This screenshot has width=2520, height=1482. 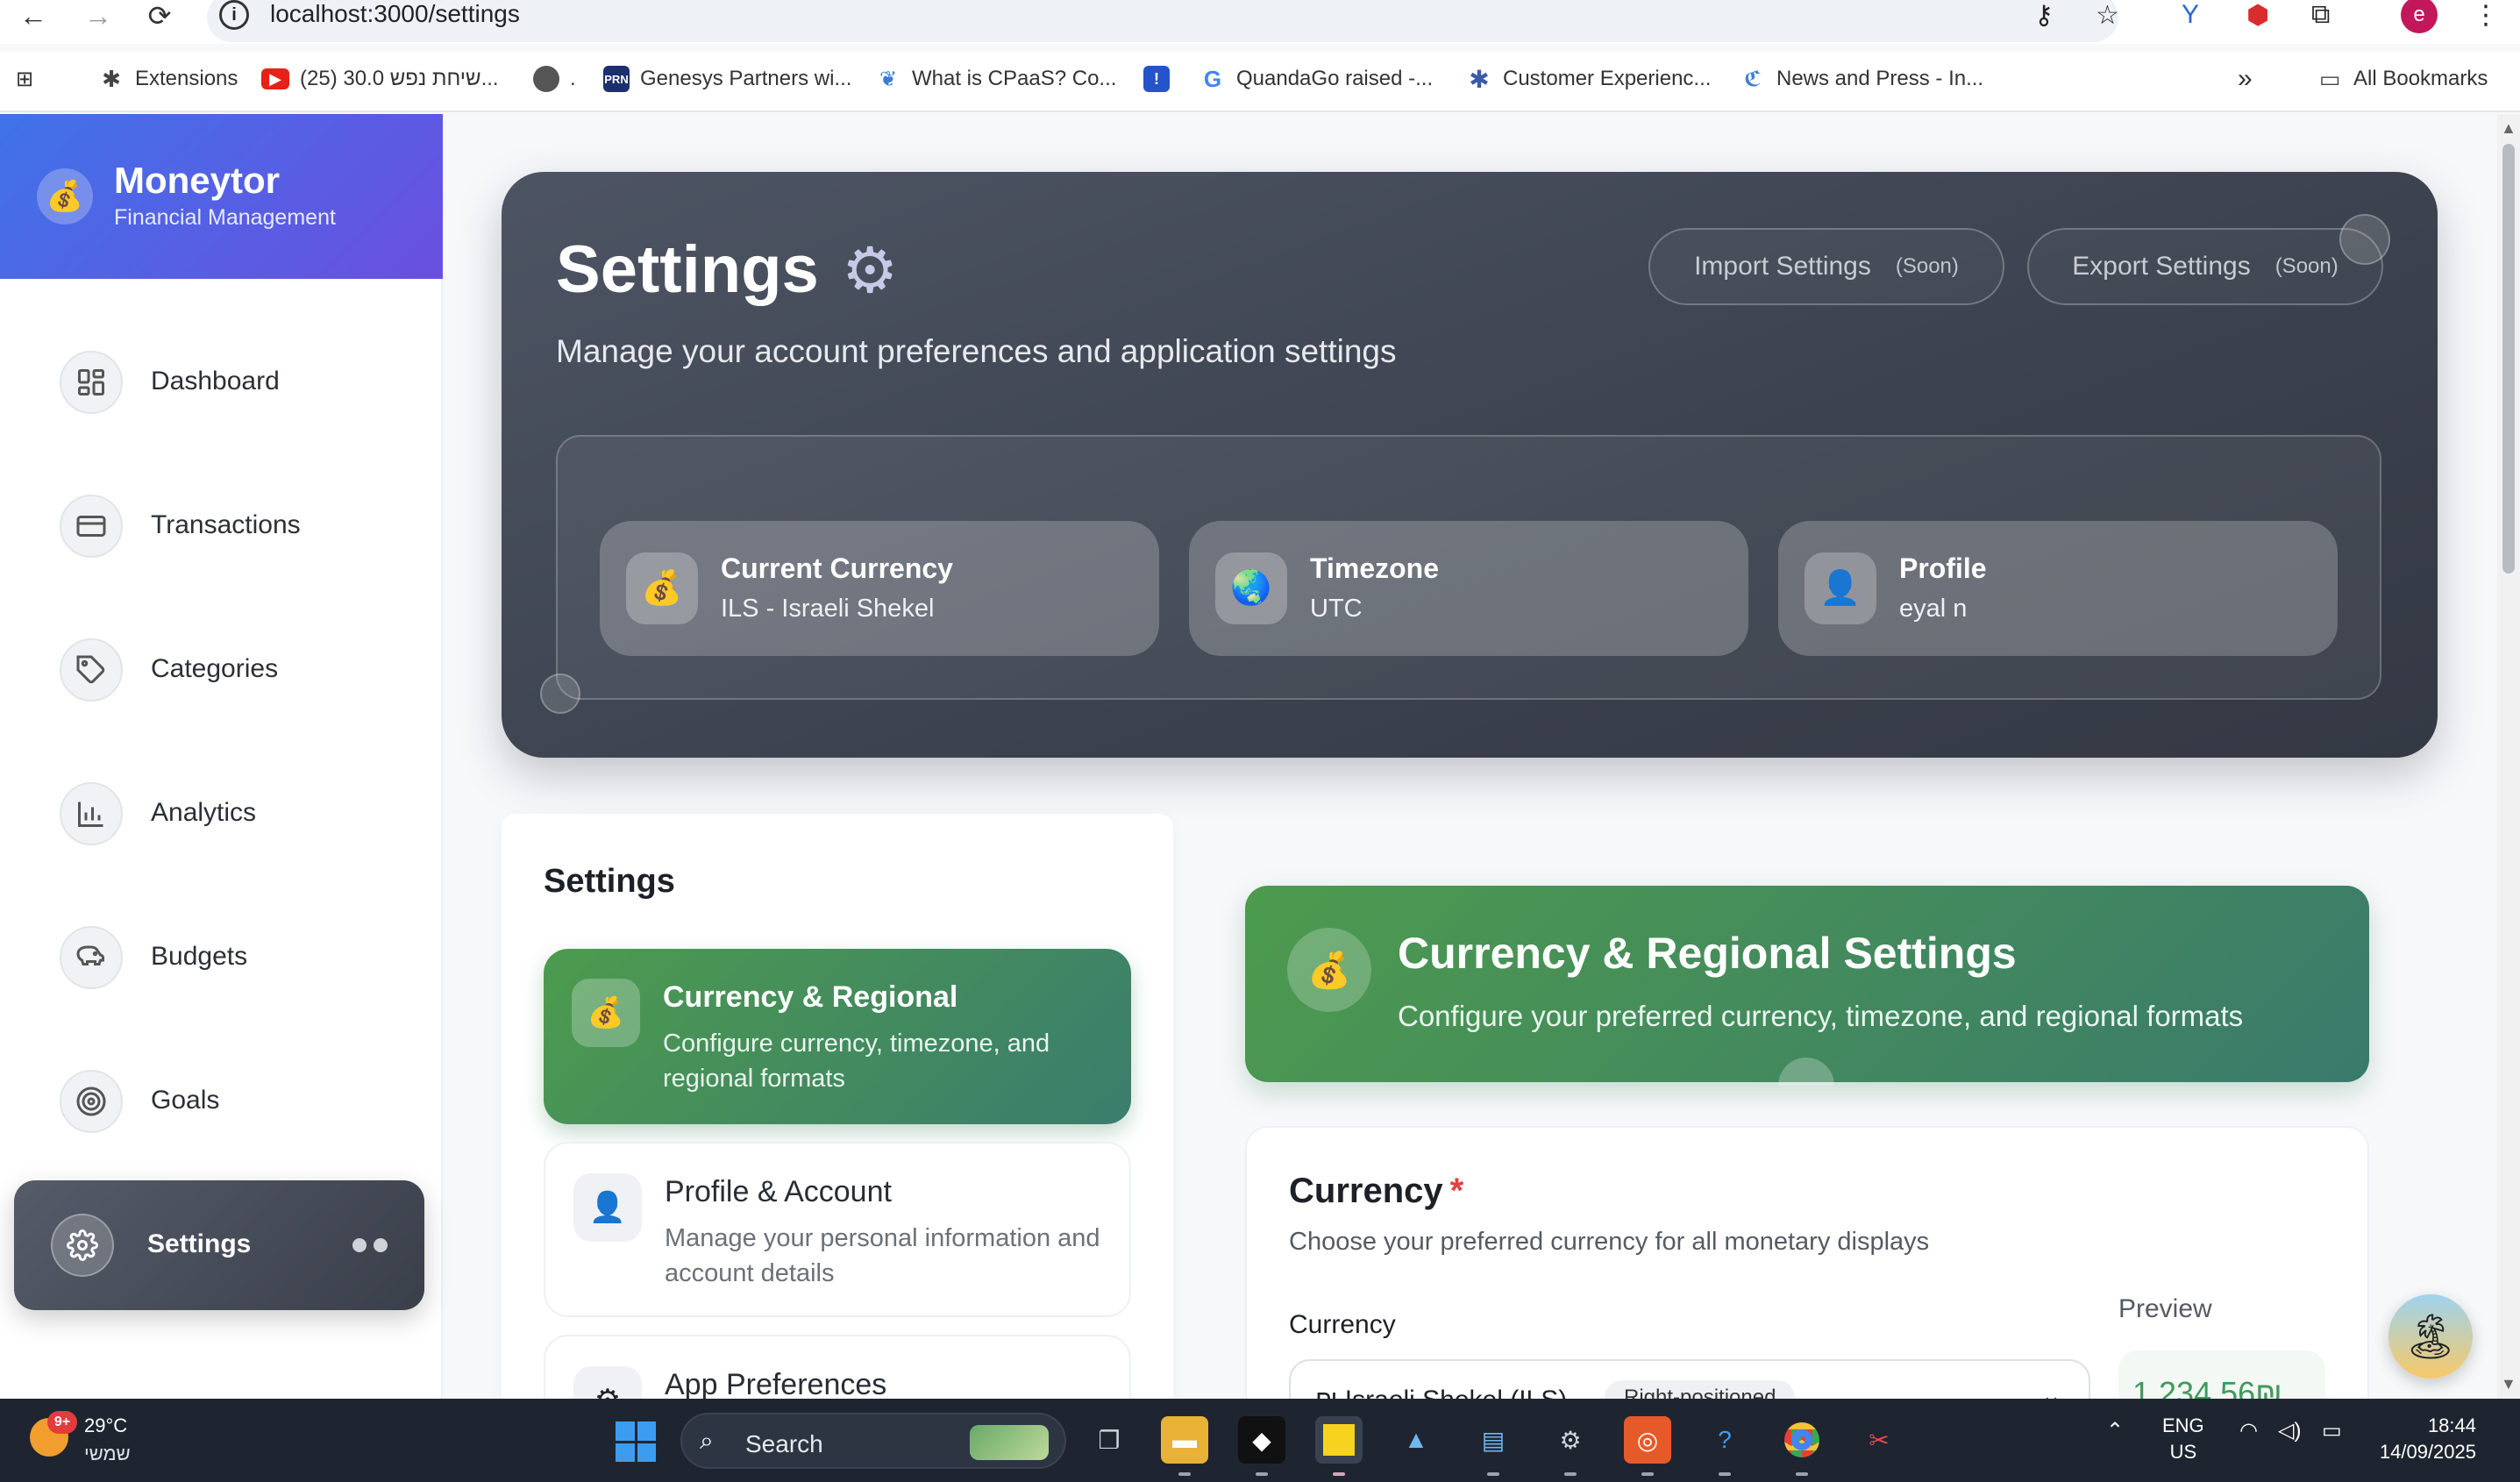 I want to click on system-clock: 18:44 14/09/2025, so click(x=2423, y=1439).